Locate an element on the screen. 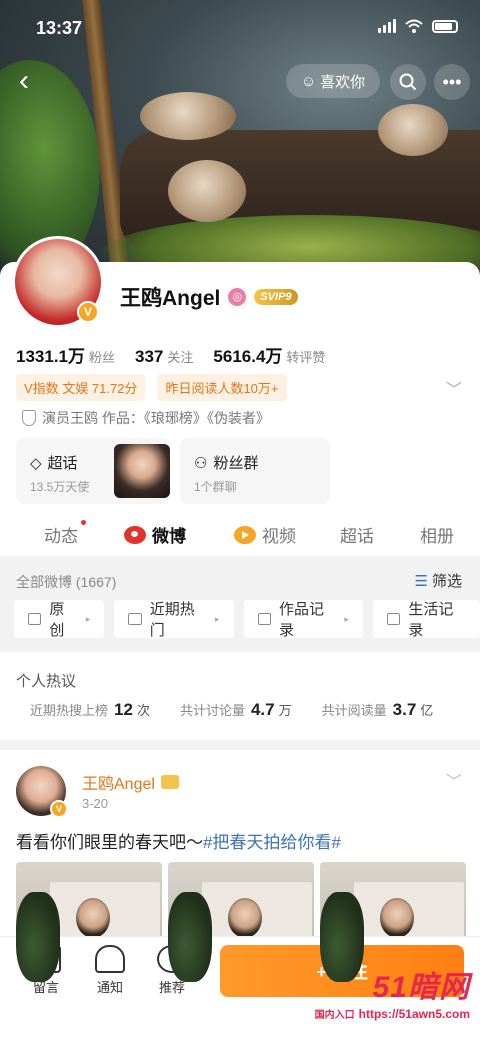 The width and height of the screenshot is (480, 1039). svip-badge: SVIP9 is located at coordinates (276, 297).